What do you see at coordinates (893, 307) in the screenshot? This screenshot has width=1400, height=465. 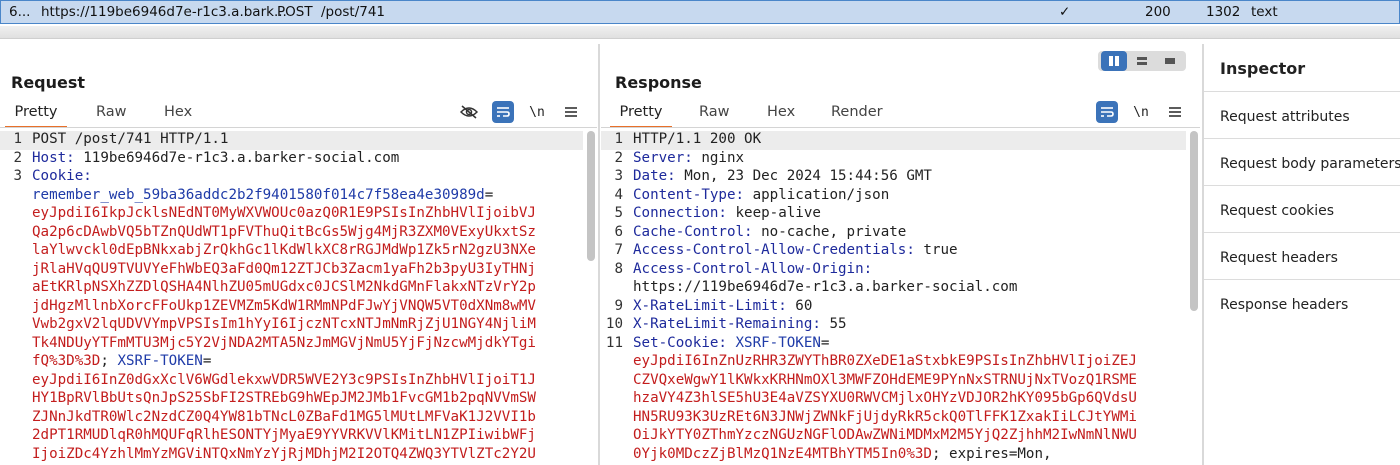 I see `code-line: 9 X-RateLimit-Limit: 60` at bounding box center [893, 307].